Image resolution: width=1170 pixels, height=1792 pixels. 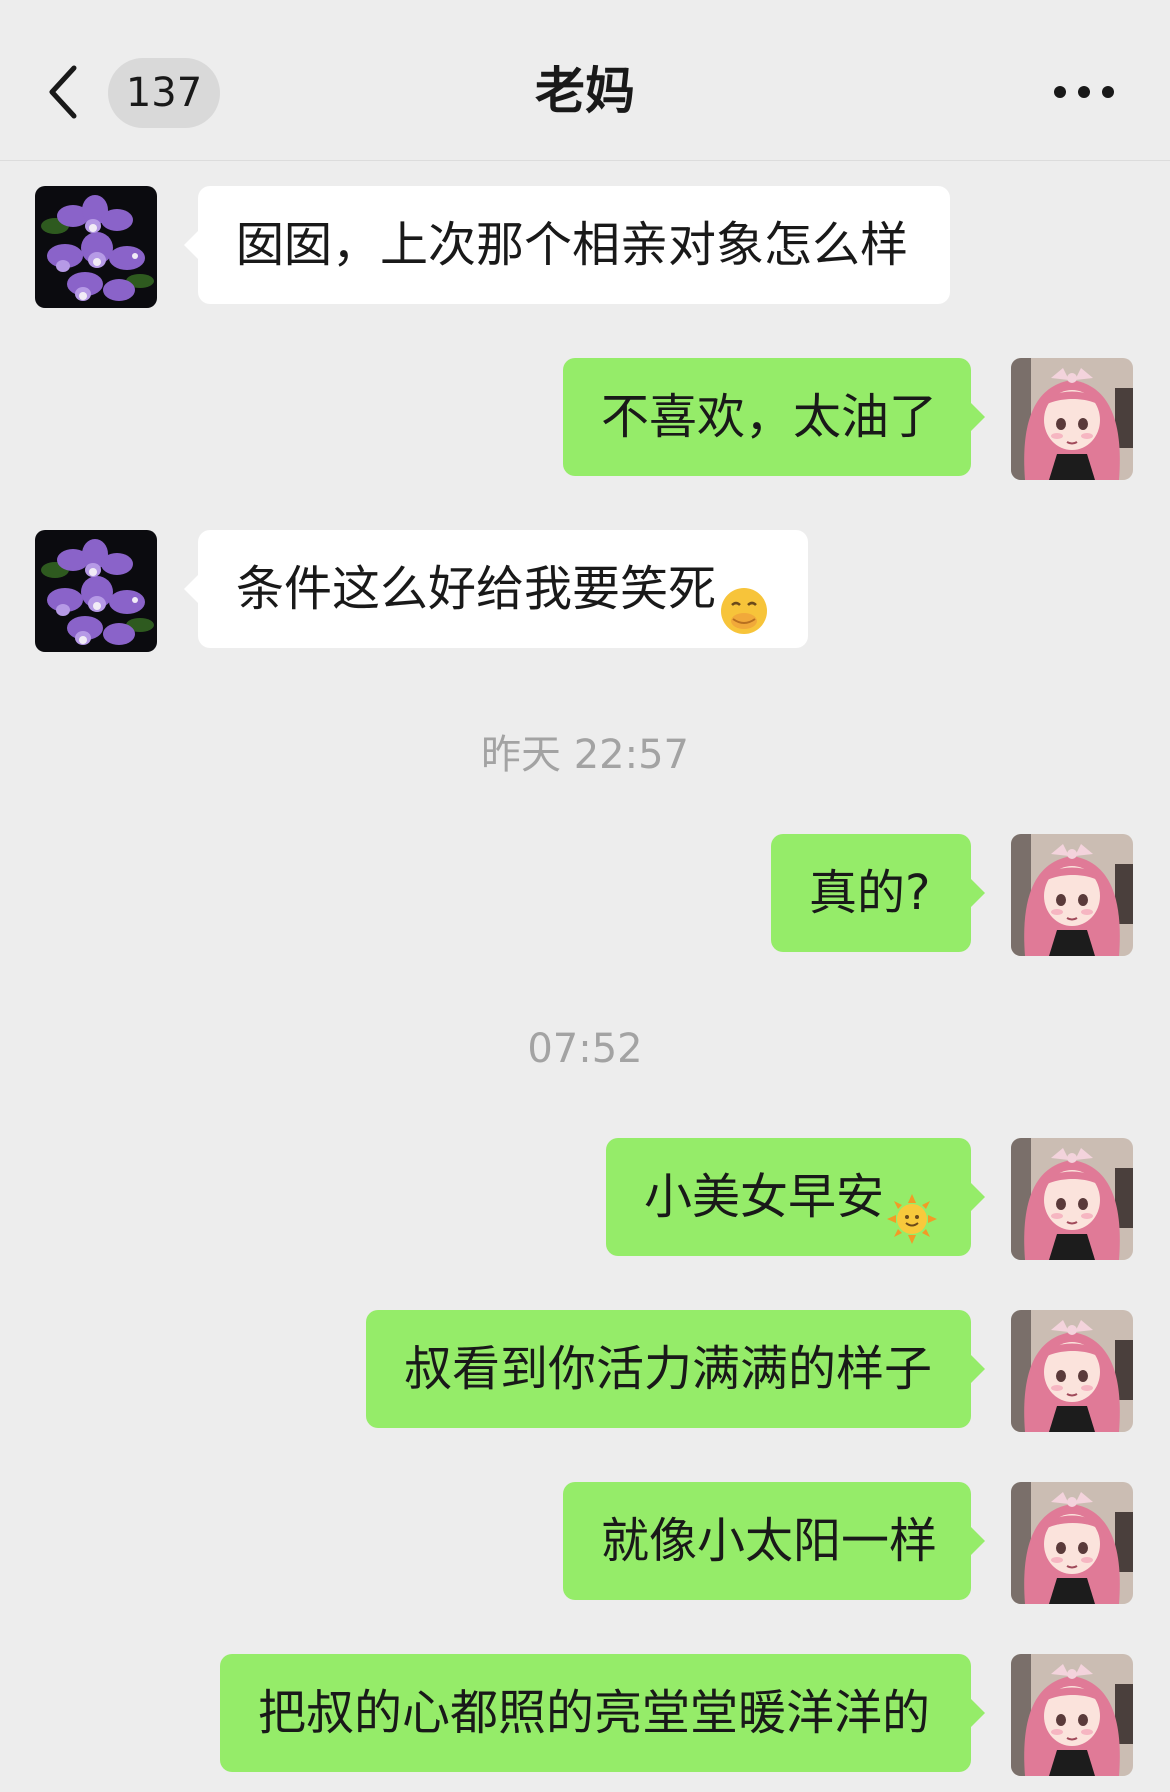 What do you see at coordinates (1084, 95) in the screenshot?
I see `ellipsis-icon` at bounding box center [1084, 95].